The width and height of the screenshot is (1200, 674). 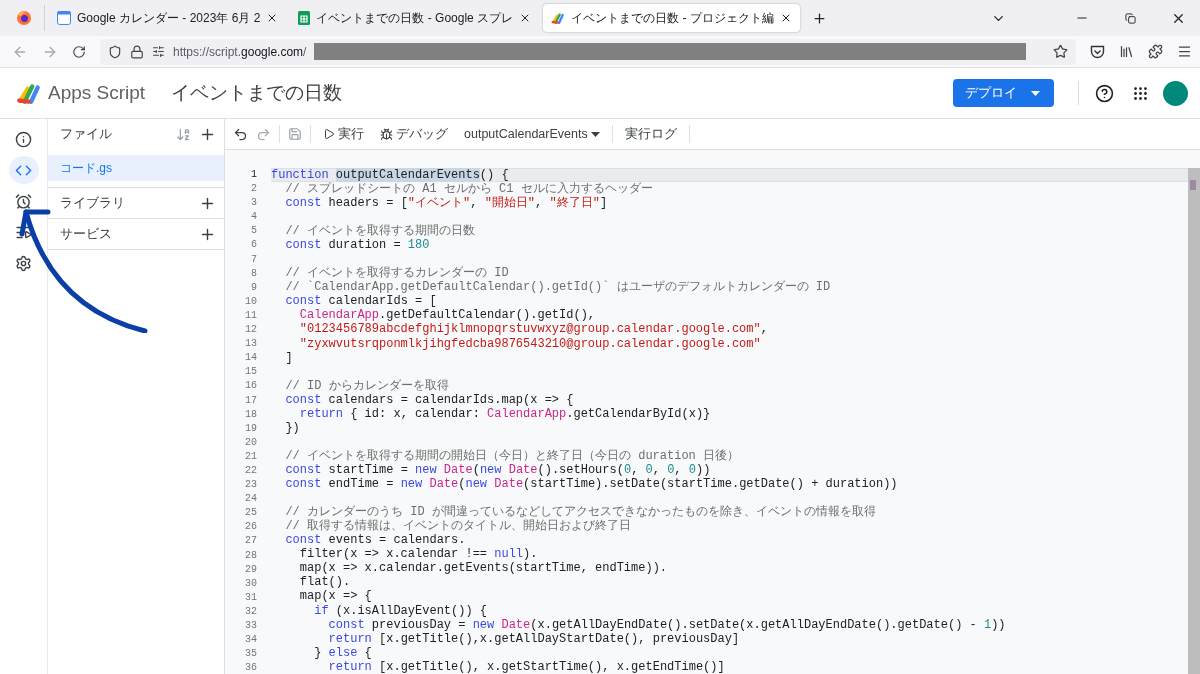 I want to click on play-icon, so click(x=329, y=134).